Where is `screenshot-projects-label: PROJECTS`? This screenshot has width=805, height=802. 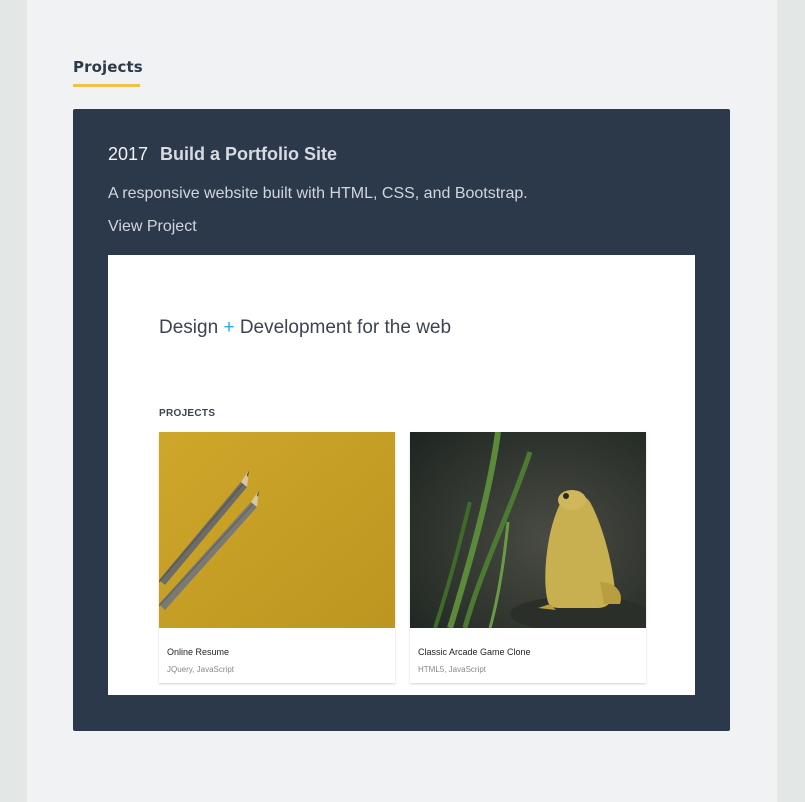 screenshot-projects-label: PROJECTS is located at coordinates (187, 413).